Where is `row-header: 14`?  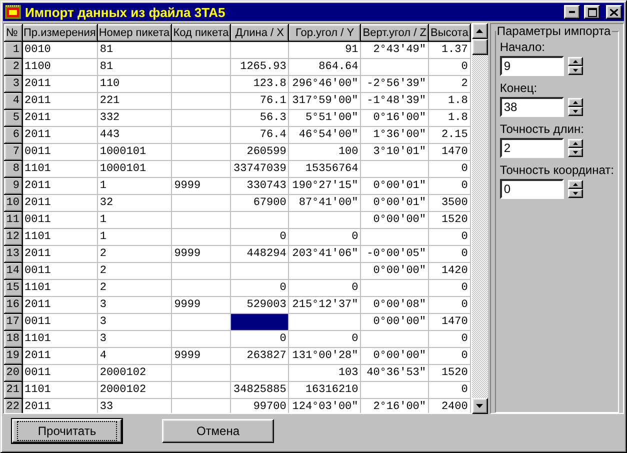
row-header: 14 is located at coordinates (13, 271).